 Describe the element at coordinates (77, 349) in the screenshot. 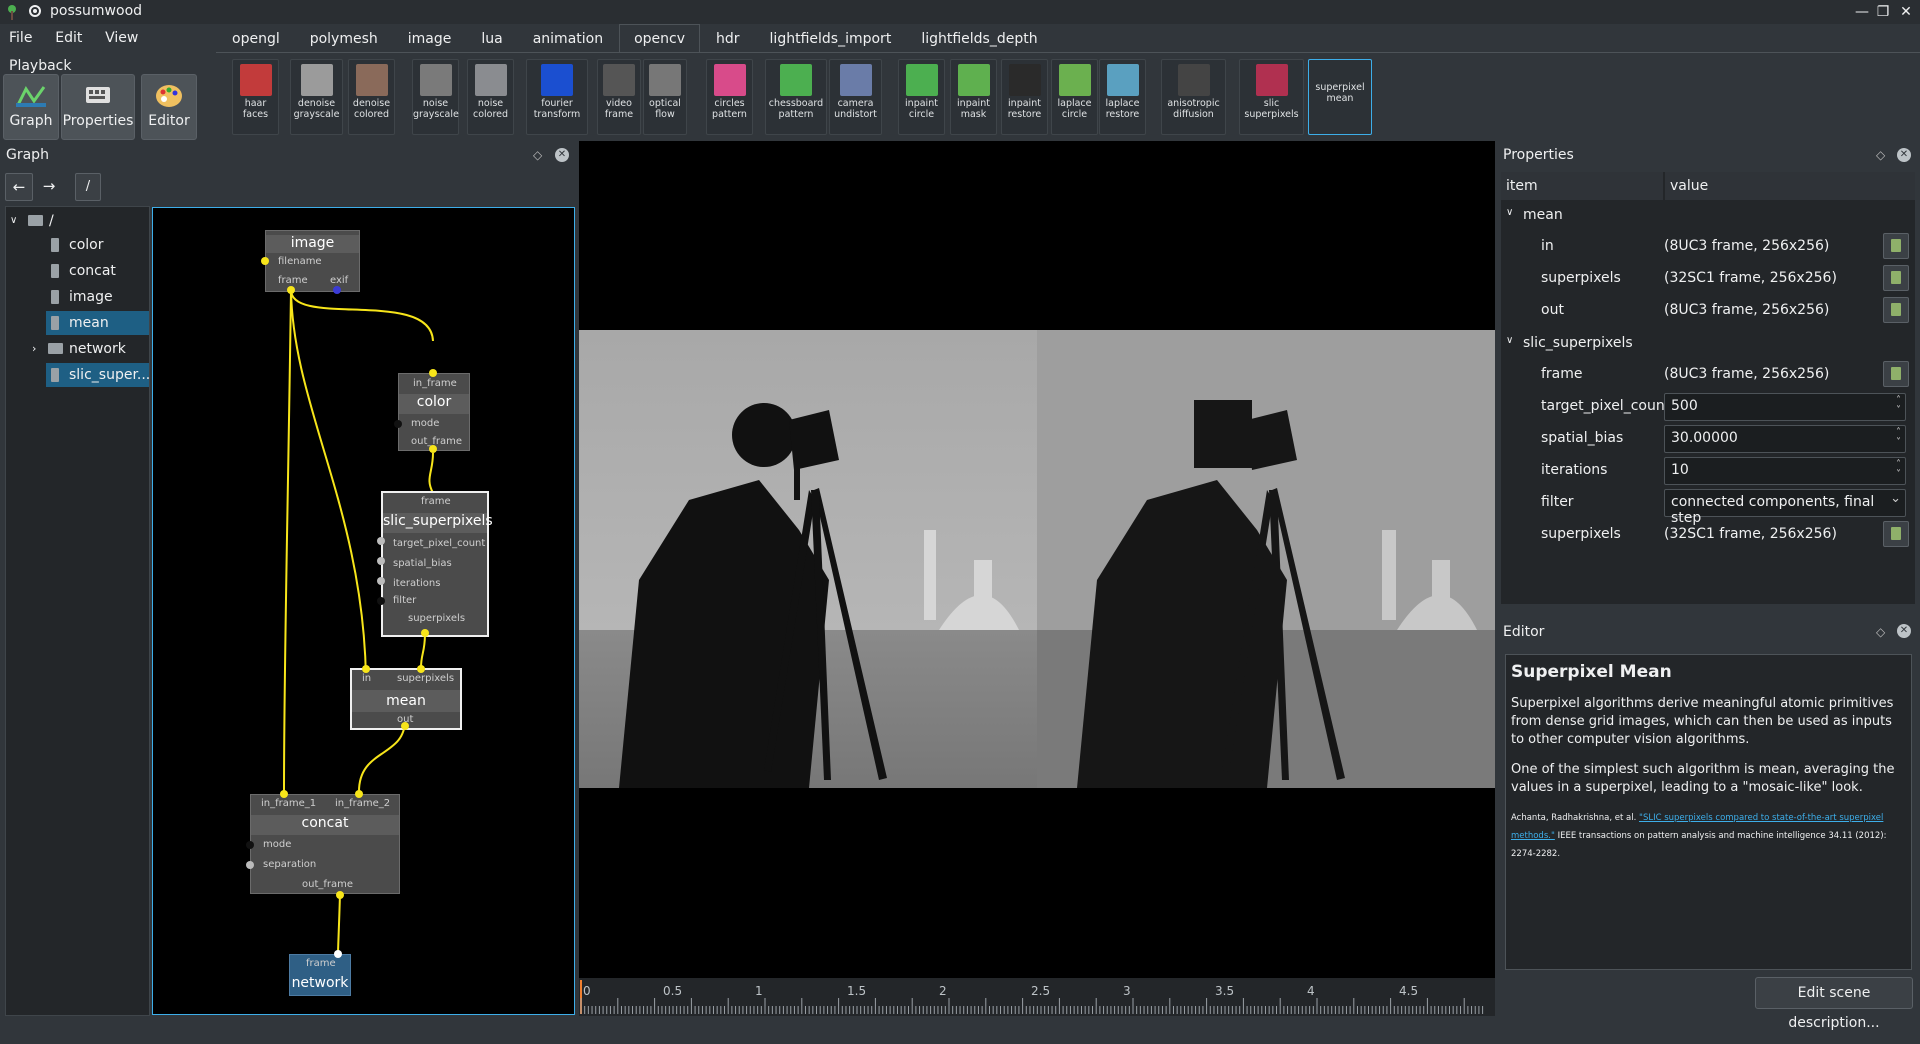

I see `tree-item-network: › network` at that location.